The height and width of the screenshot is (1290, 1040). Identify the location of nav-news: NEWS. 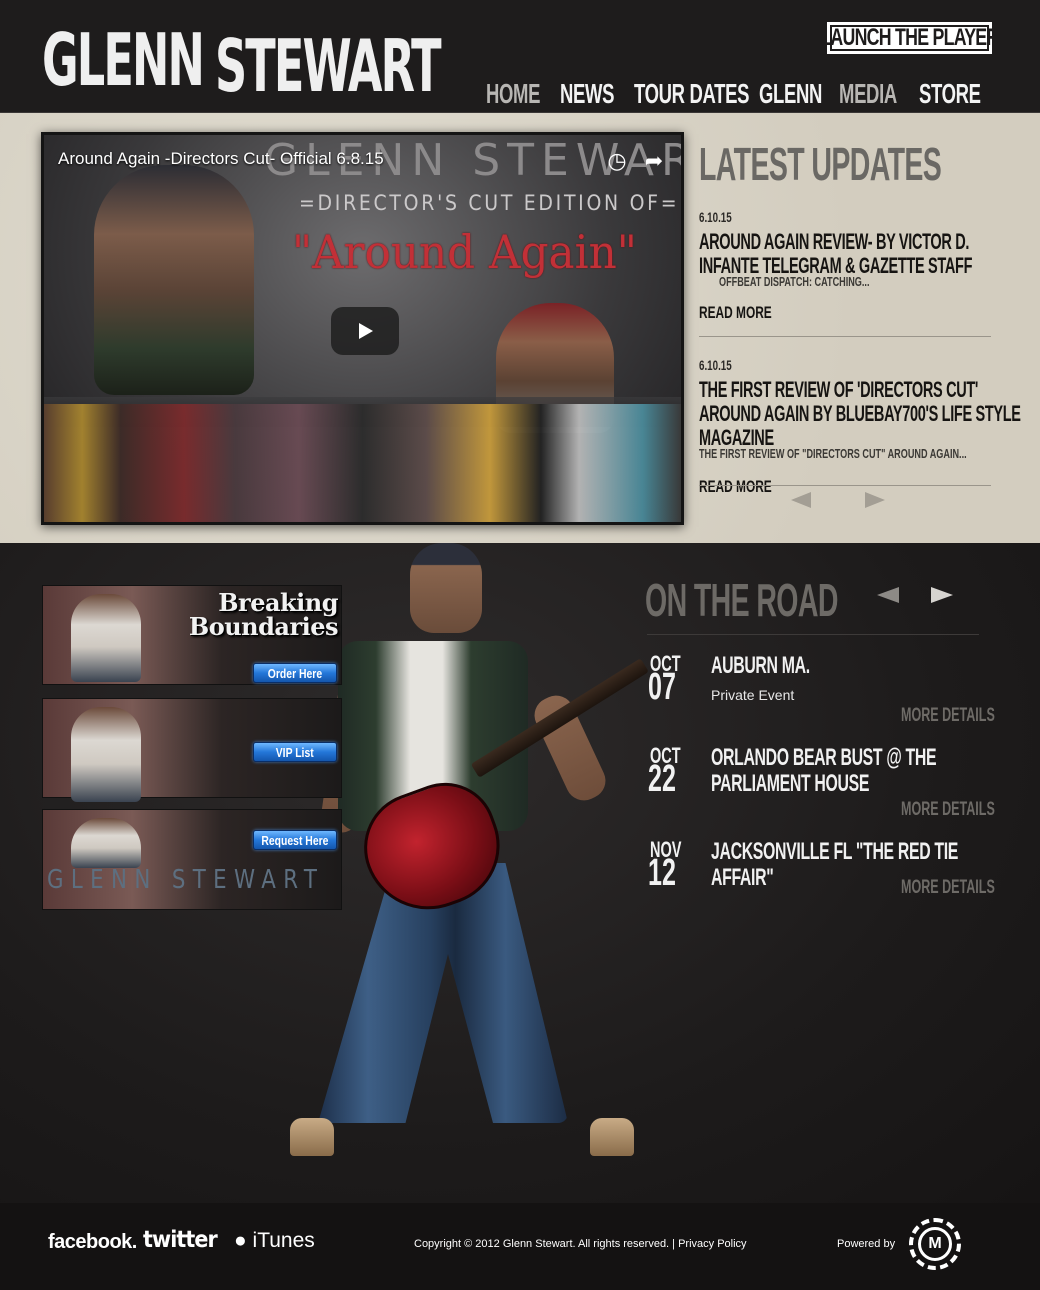
(587, 94).